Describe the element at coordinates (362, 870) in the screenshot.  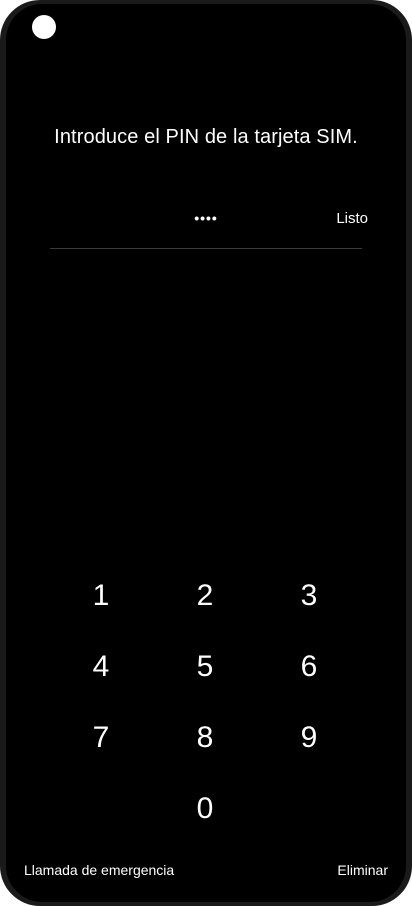
I see `delete-button: Eliminar` at that location.